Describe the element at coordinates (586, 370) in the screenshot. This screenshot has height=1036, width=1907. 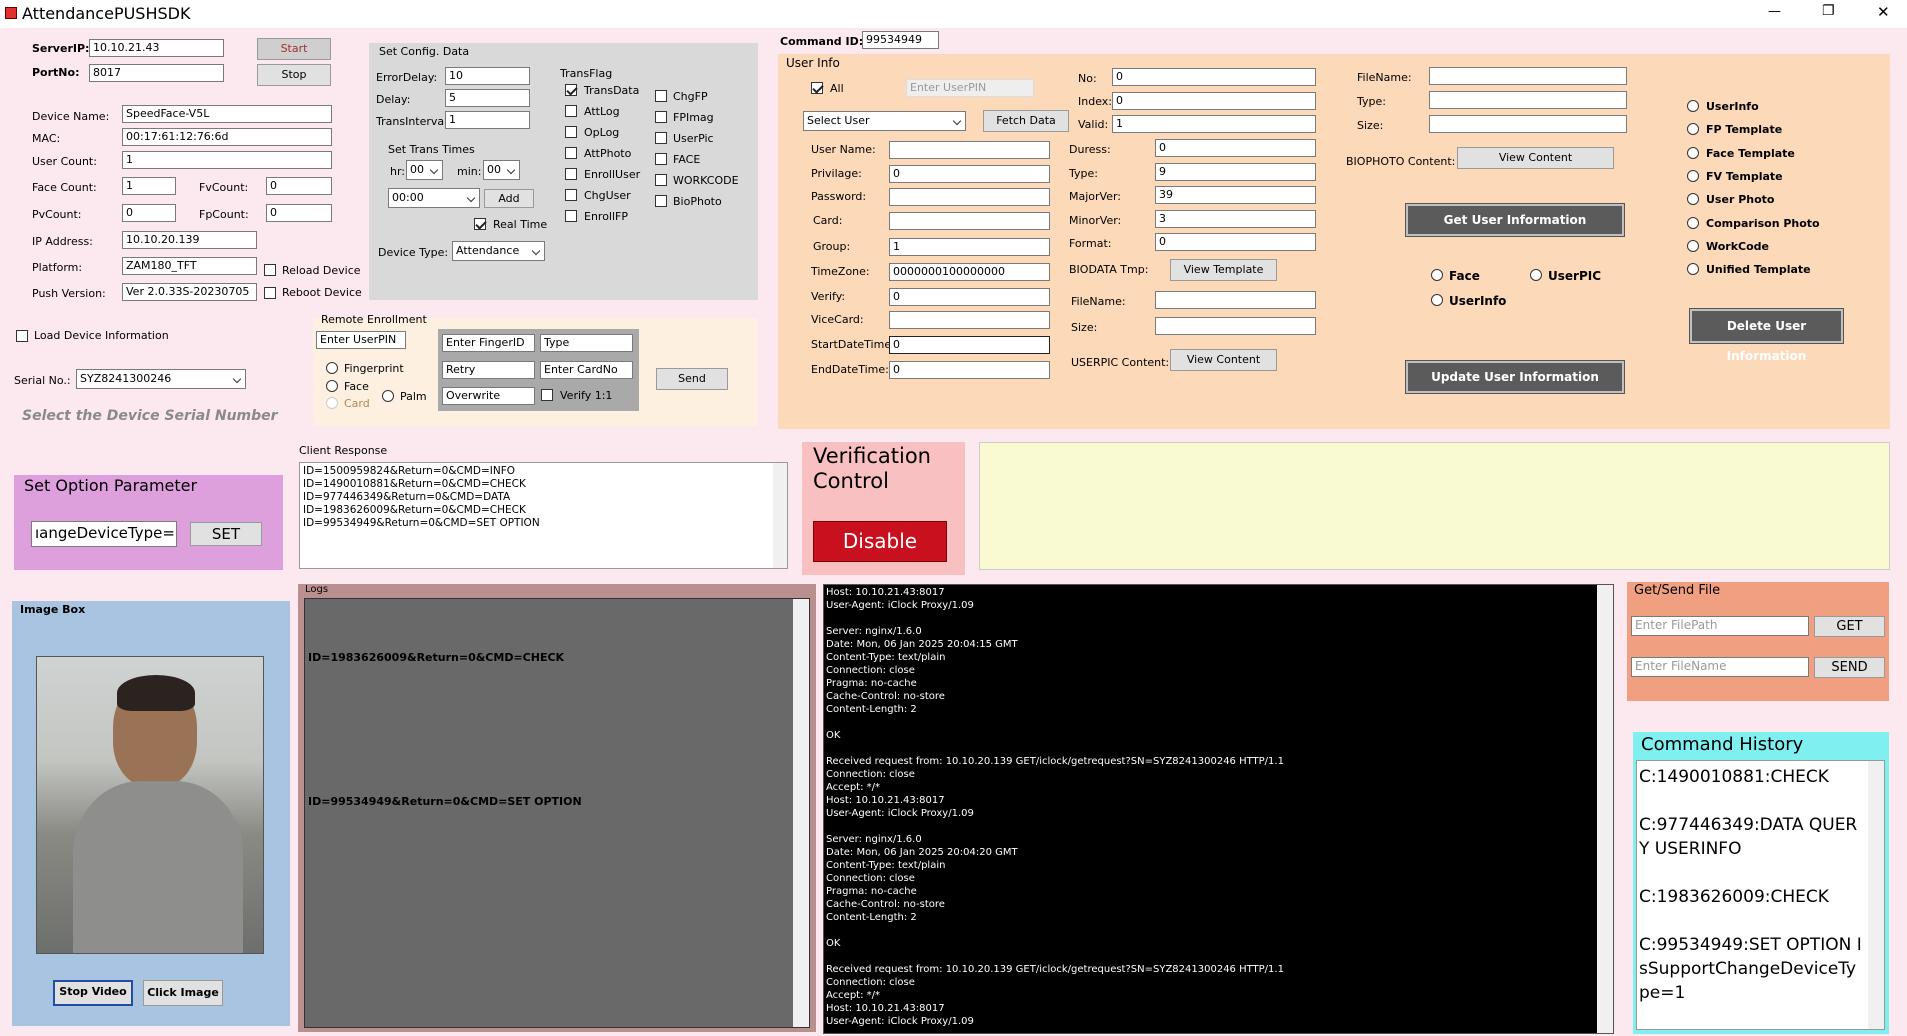
I see `card-no-input: Enter CardNo` at that location.